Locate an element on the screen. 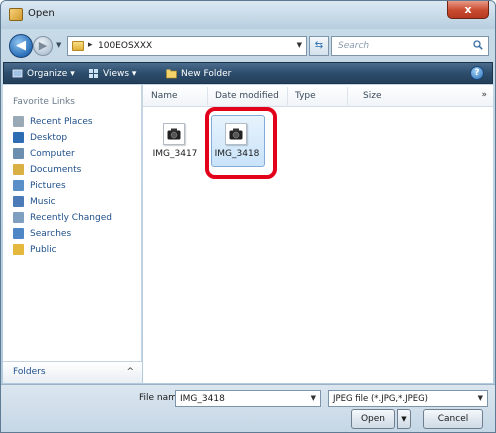 The image size is (496, 433). recently-changed-icon is located at coordinates (18, 217).